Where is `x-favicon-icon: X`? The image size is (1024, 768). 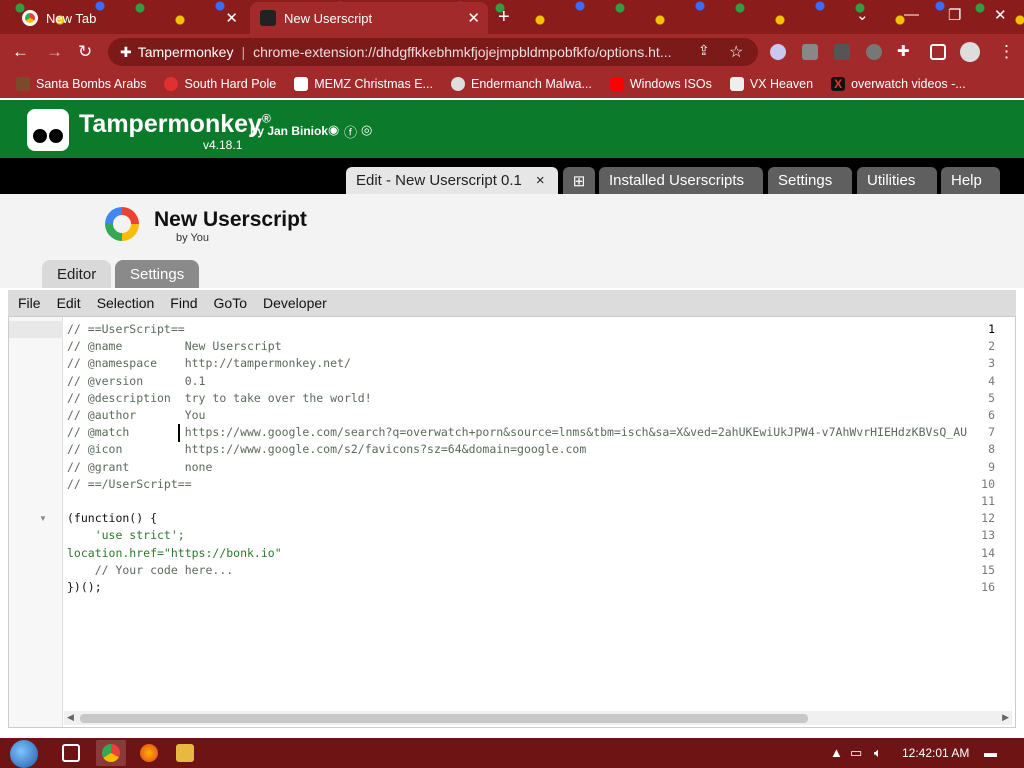 x-favicon-icon: X is located at coordinates (838, 84).